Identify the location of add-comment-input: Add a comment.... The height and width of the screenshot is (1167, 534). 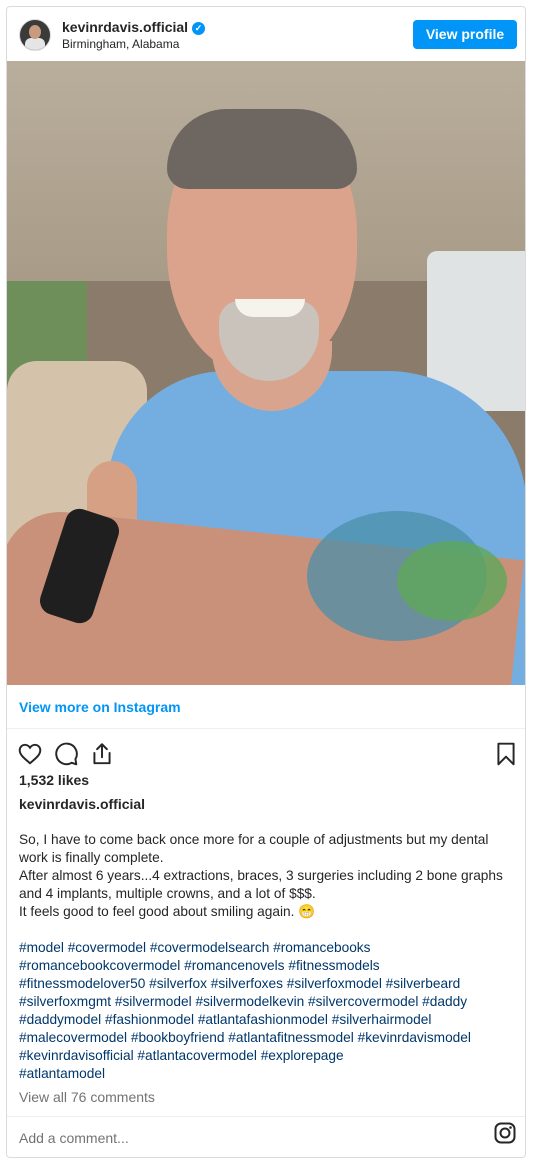
(74, 1138).